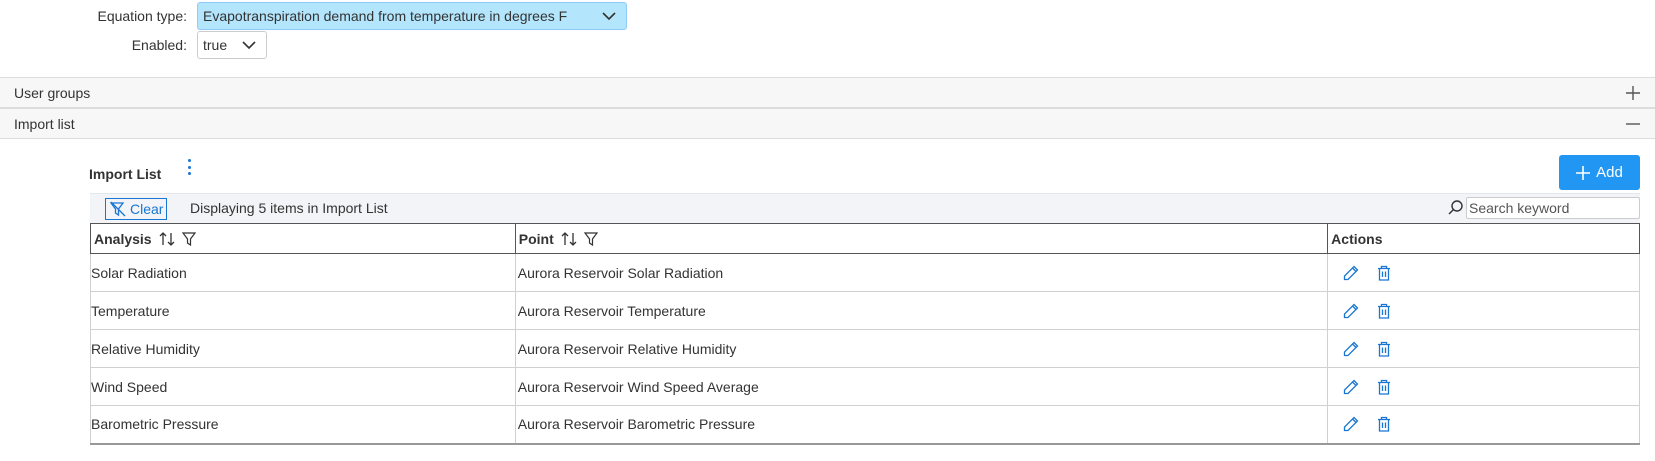  Describe the element at coordinates (52, 92) in the screenshot. I see `user-groups-title: User groups` at that location.